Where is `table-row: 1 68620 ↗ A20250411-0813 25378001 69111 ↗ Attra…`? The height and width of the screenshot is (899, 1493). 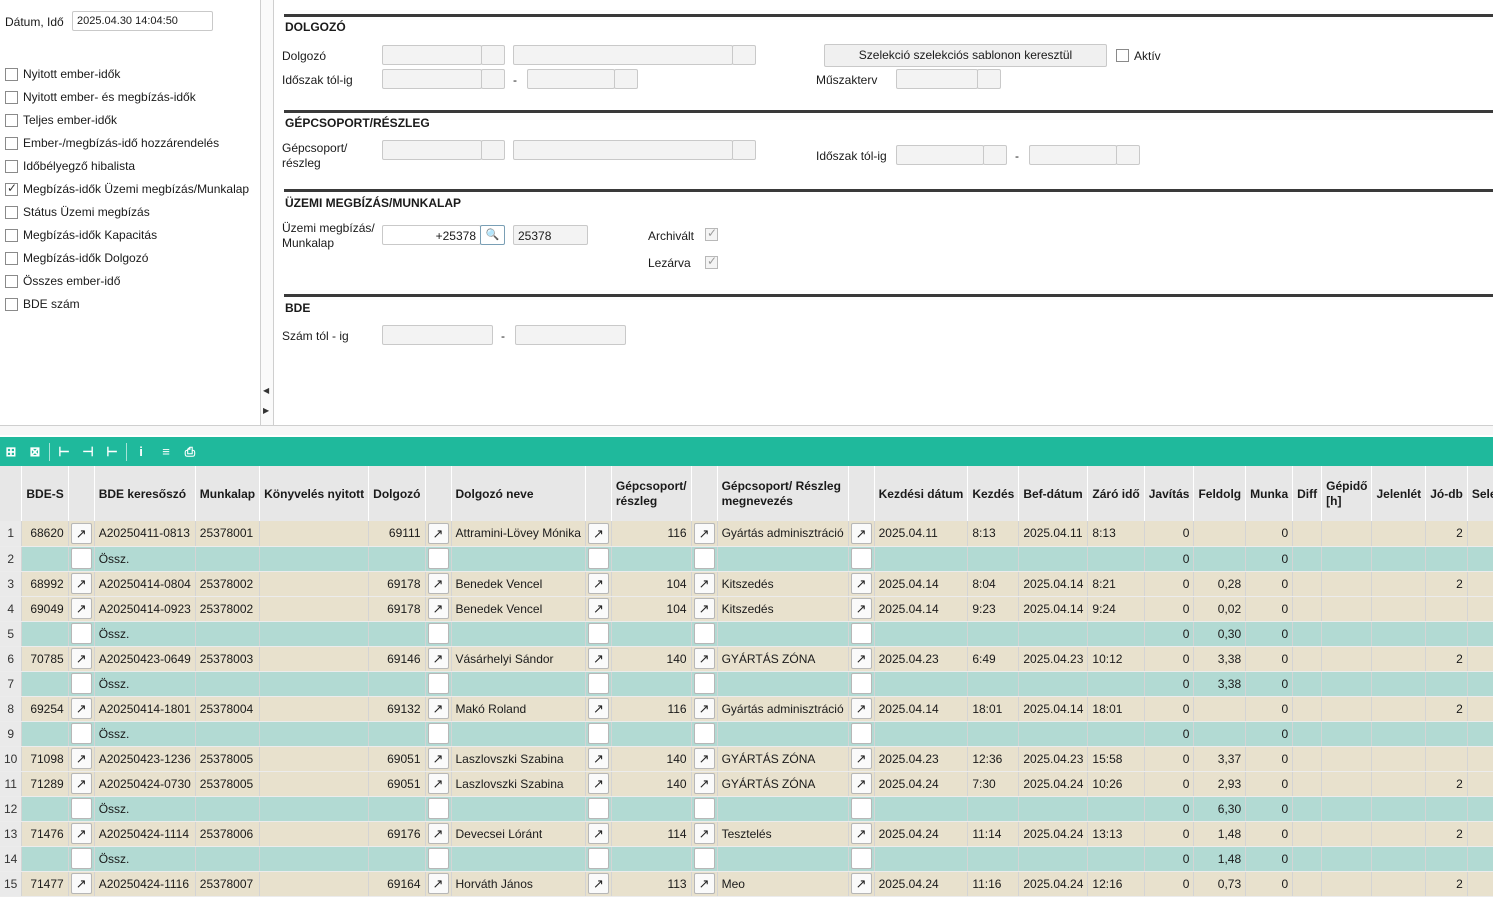 table-row: 1 68620 ↗ A20250411-0813 25378001 69111 ↗ Attra… is located at coordinates (746, 534).